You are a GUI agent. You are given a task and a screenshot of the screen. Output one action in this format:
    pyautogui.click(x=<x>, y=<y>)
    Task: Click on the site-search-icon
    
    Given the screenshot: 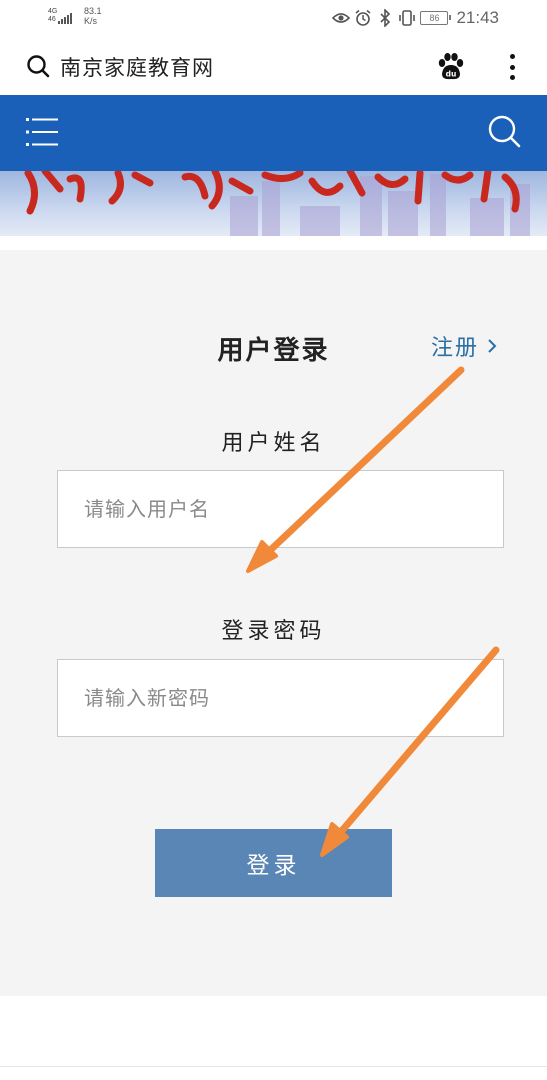 What is the action you would take?
    pyautogui.click(x=504, y=131)
    